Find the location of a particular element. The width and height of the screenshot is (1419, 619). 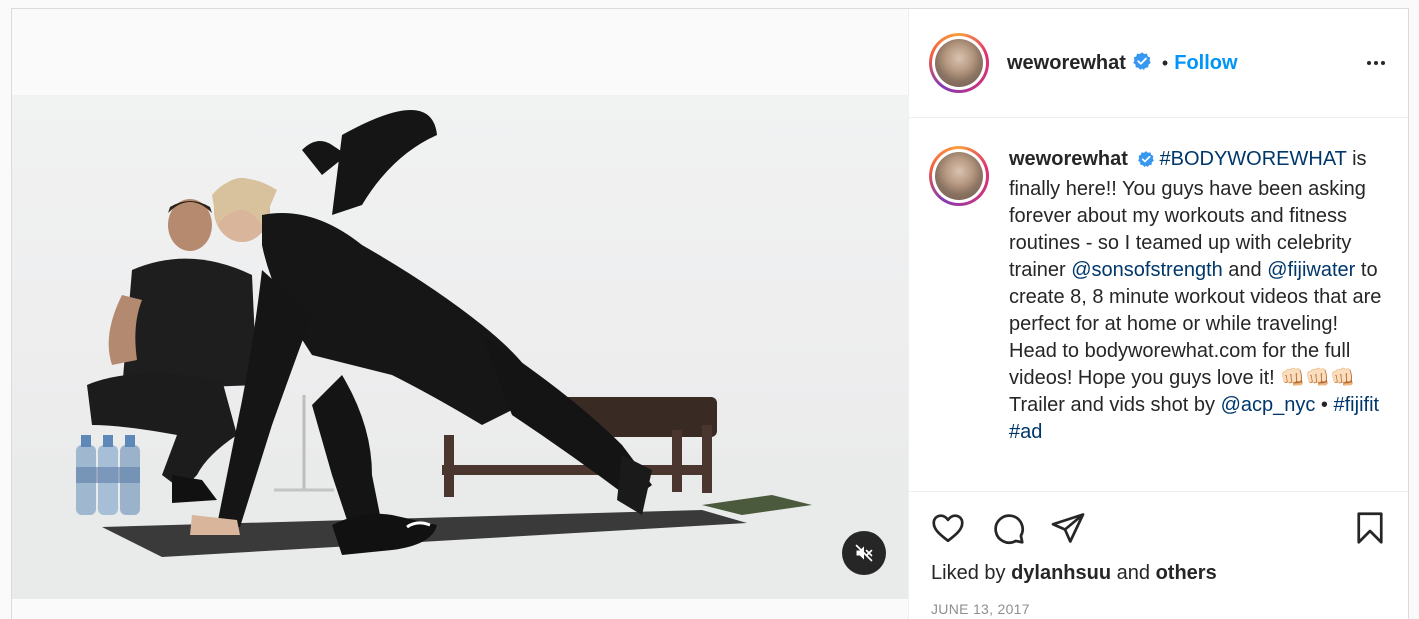

likes-others-link: others is located at coordinates (1186, 573).